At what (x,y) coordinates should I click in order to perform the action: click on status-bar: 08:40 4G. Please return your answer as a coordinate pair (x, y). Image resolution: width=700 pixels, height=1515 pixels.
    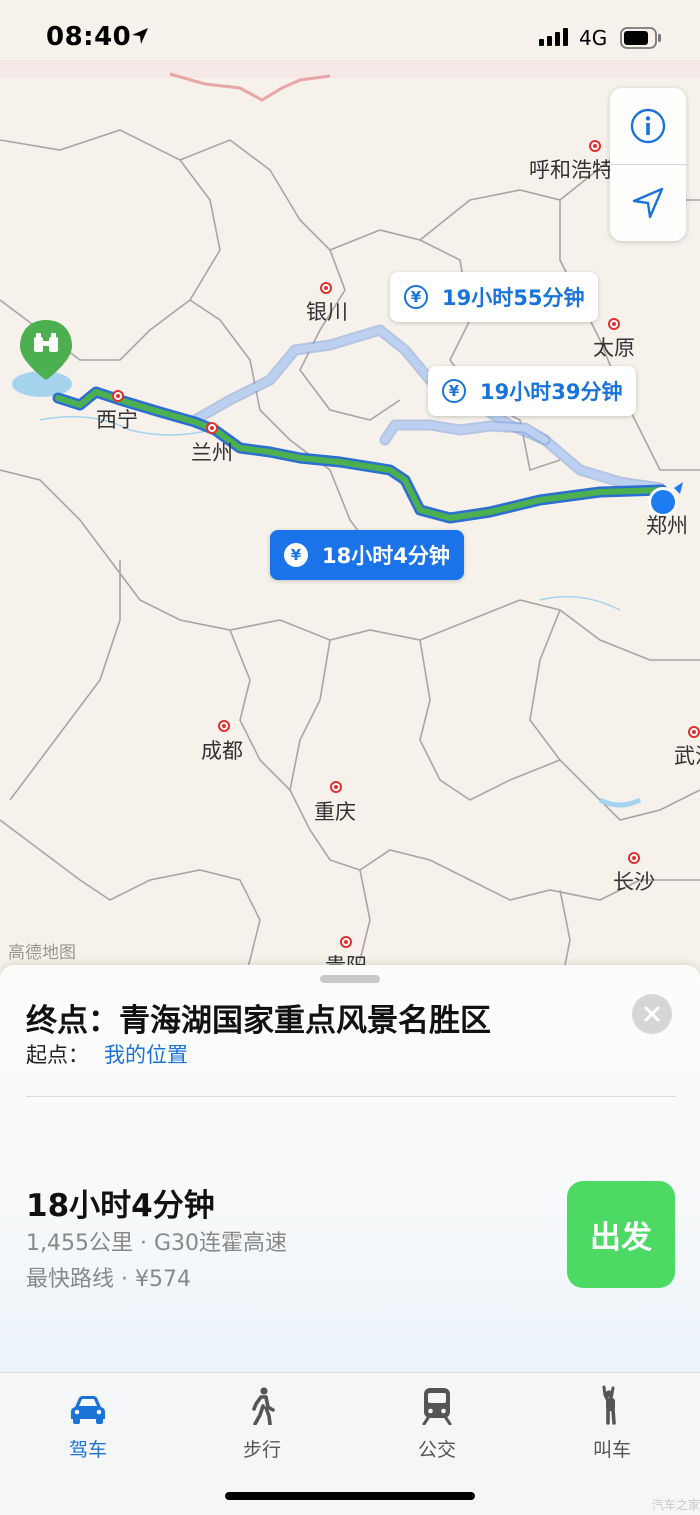
    Looking at the image, I should click on (350, 38).